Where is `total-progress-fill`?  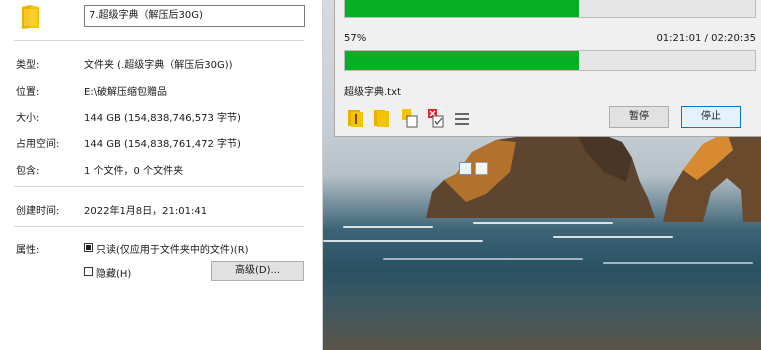 total-progress-fill is located at coordinates (462, 8).